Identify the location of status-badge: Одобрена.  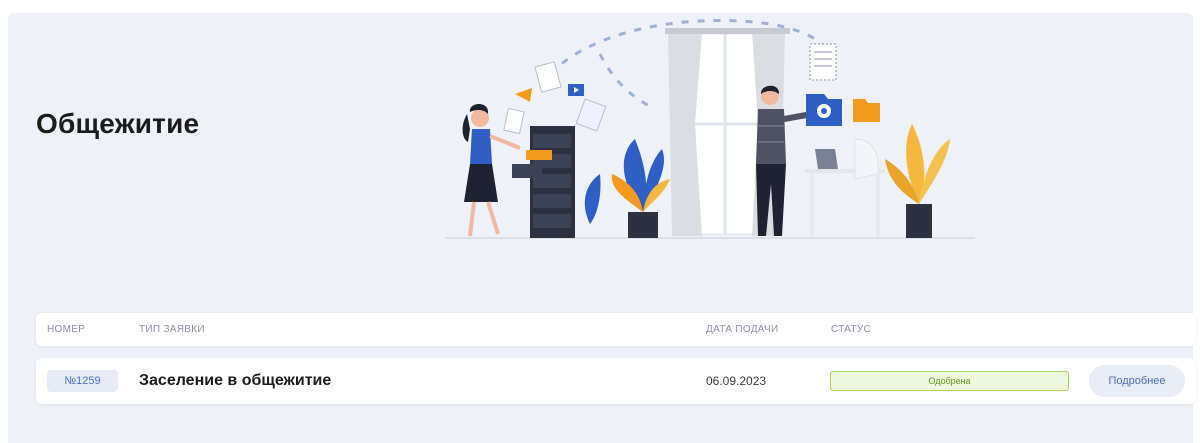
(949, 381).